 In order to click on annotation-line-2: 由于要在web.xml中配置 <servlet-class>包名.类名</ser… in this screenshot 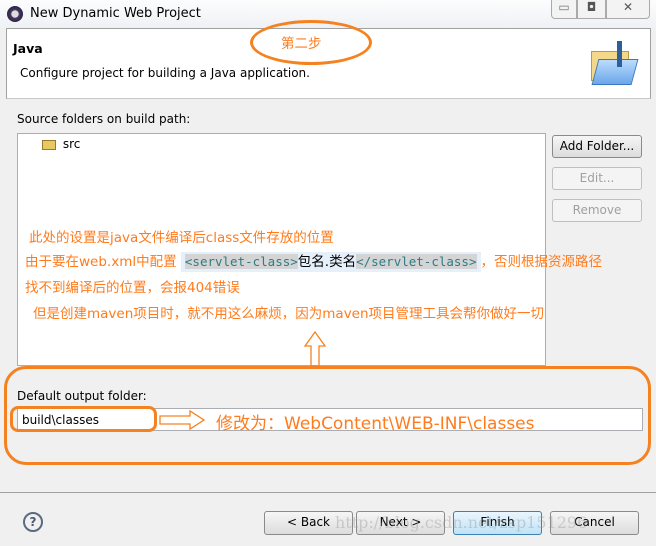, I will do `click(313, 262)`.